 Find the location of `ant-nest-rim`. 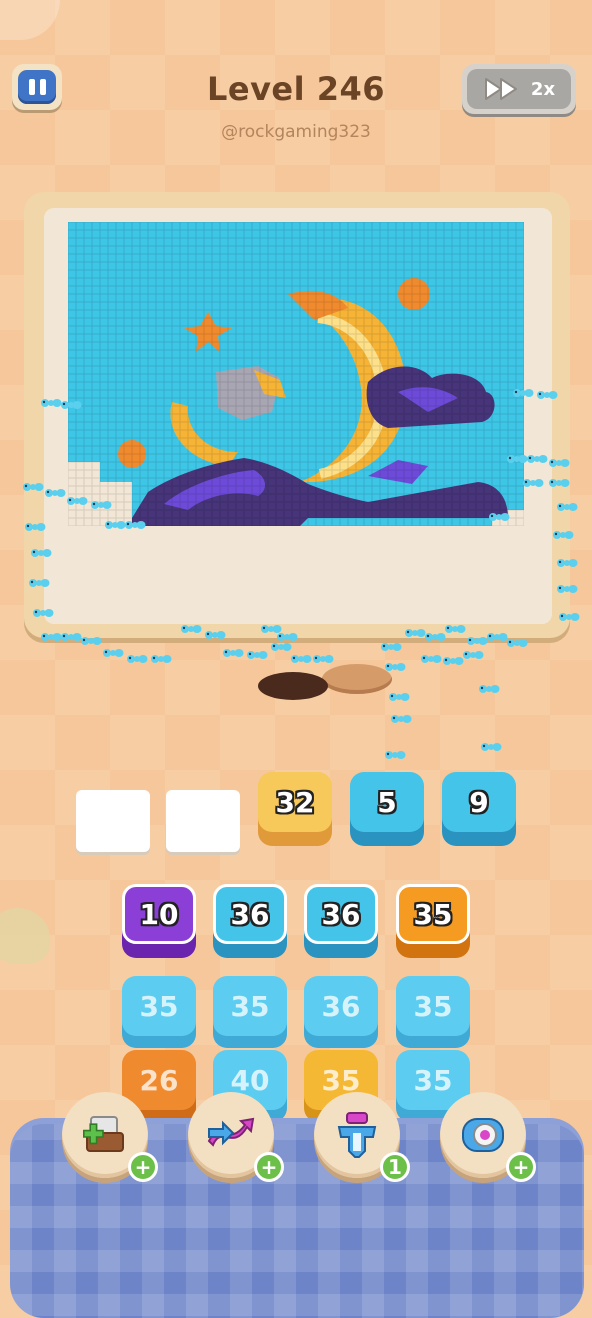

ant-nest-rim is located at coordinates (357, 679).